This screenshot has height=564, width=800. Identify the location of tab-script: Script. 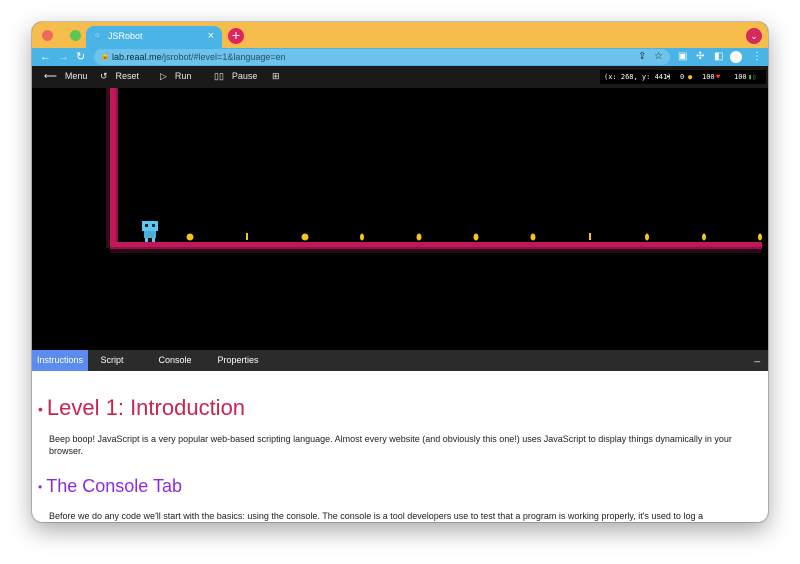
(112, 360).